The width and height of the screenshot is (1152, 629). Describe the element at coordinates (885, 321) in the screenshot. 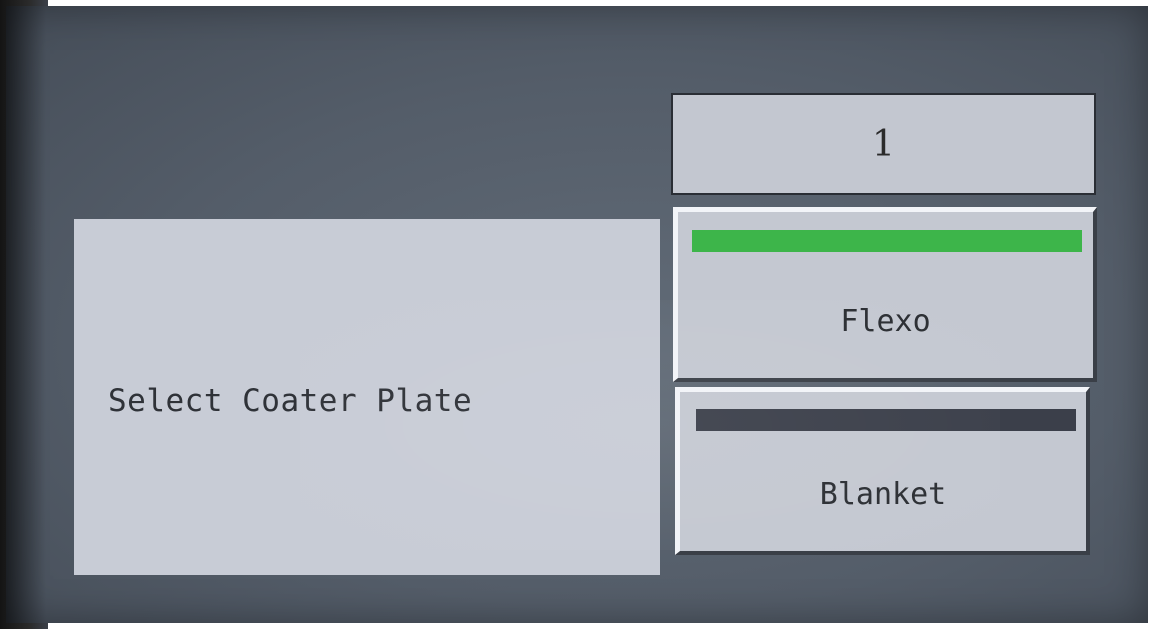

I see `flexo-button-label: Flexo` at that location.